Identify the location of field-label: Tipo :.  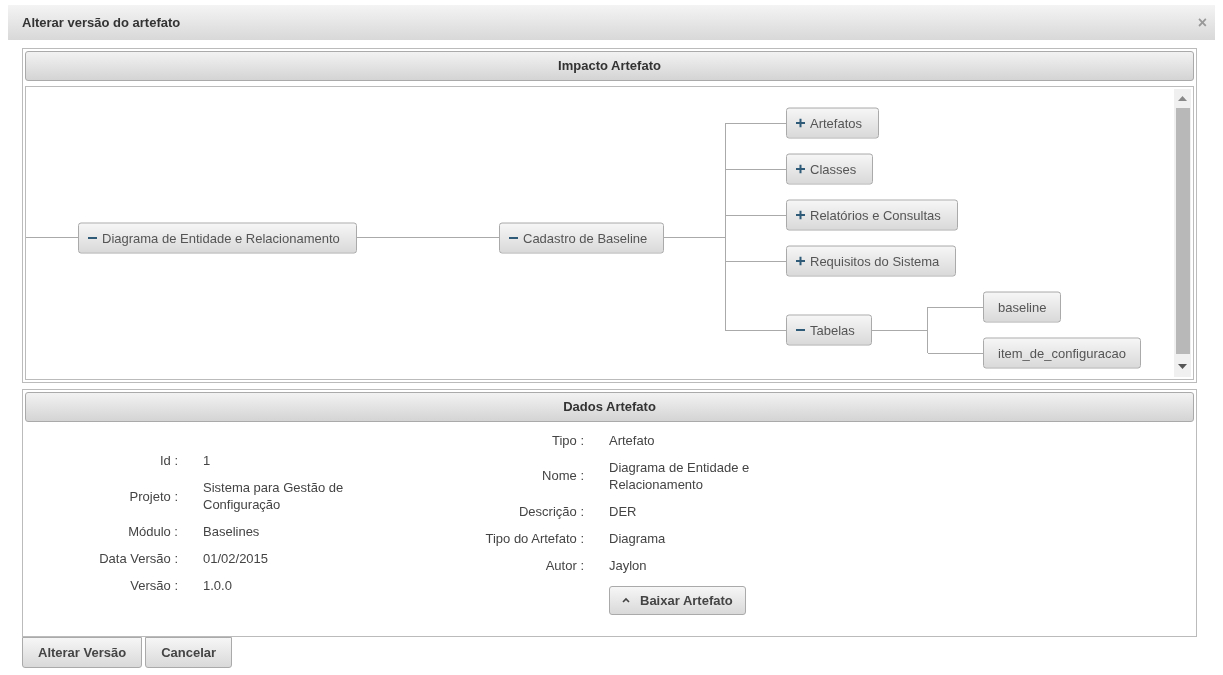
(567, 440).